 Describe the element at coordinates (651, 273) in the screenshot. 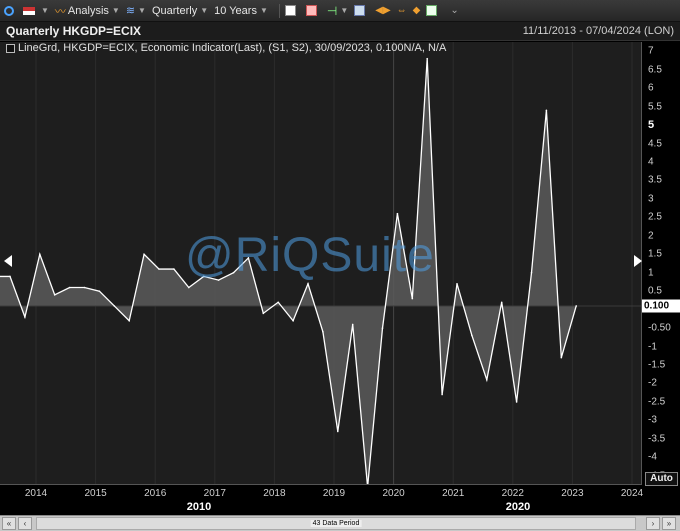

I see `y-tick-label: 1` at that location.